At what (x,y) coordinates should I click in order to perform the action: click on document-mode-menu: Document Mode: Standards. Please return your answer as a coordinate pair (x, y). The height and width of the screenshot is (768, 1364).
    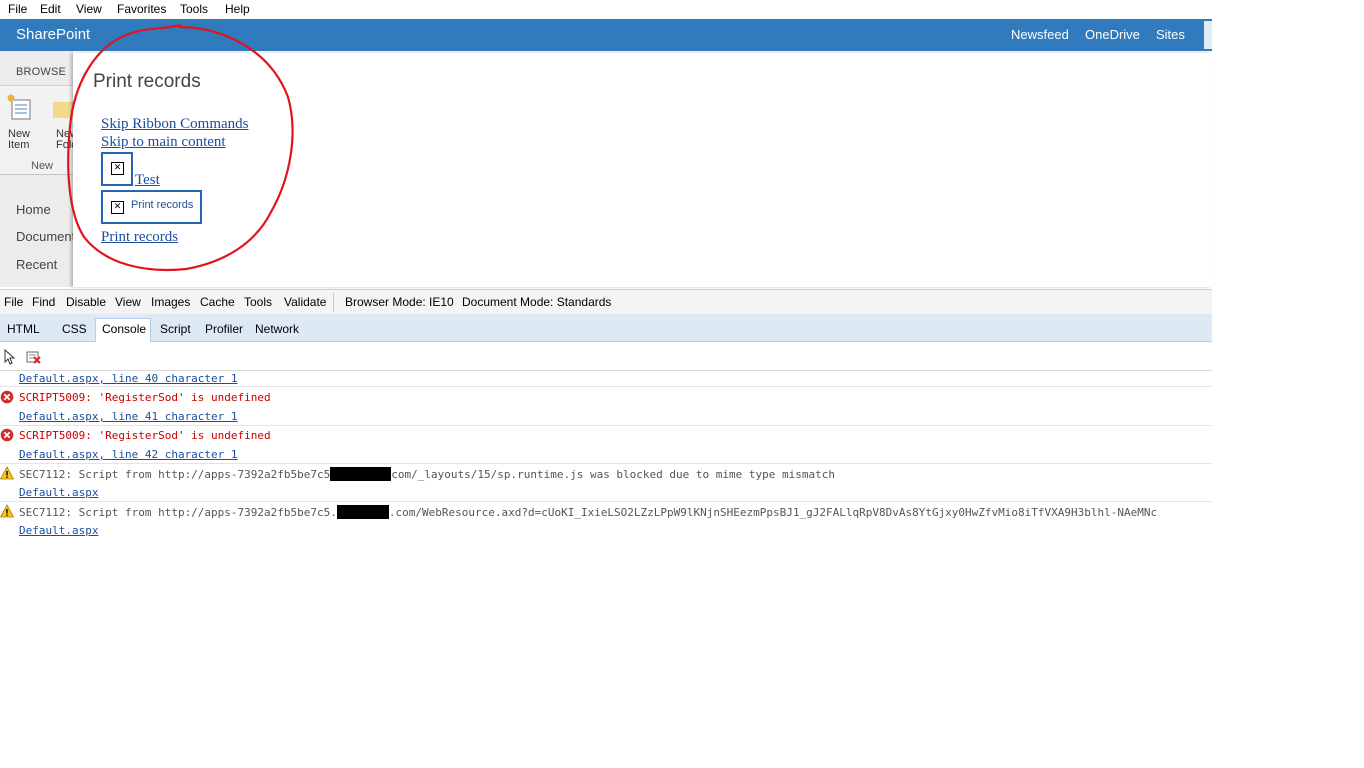
    Looking at the image, I should click on (536, 302).